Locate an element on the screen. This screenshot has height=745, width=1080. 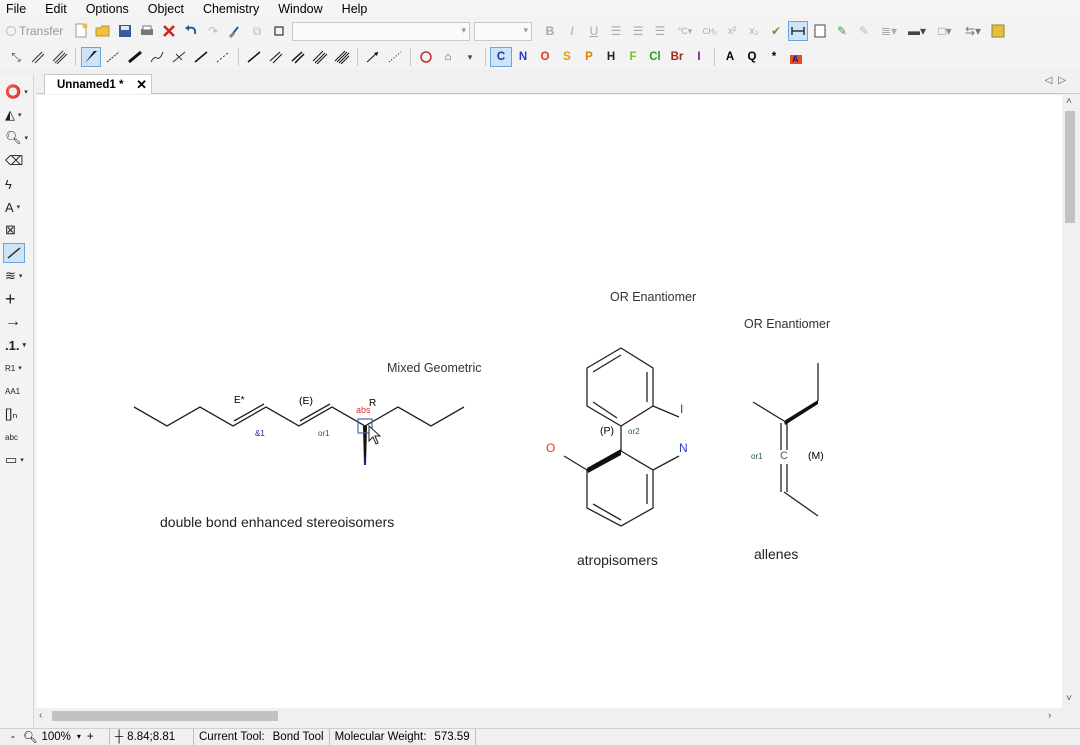
vertical-scrollbar: ˄ ˅ is located at coordinates (1070, 401).